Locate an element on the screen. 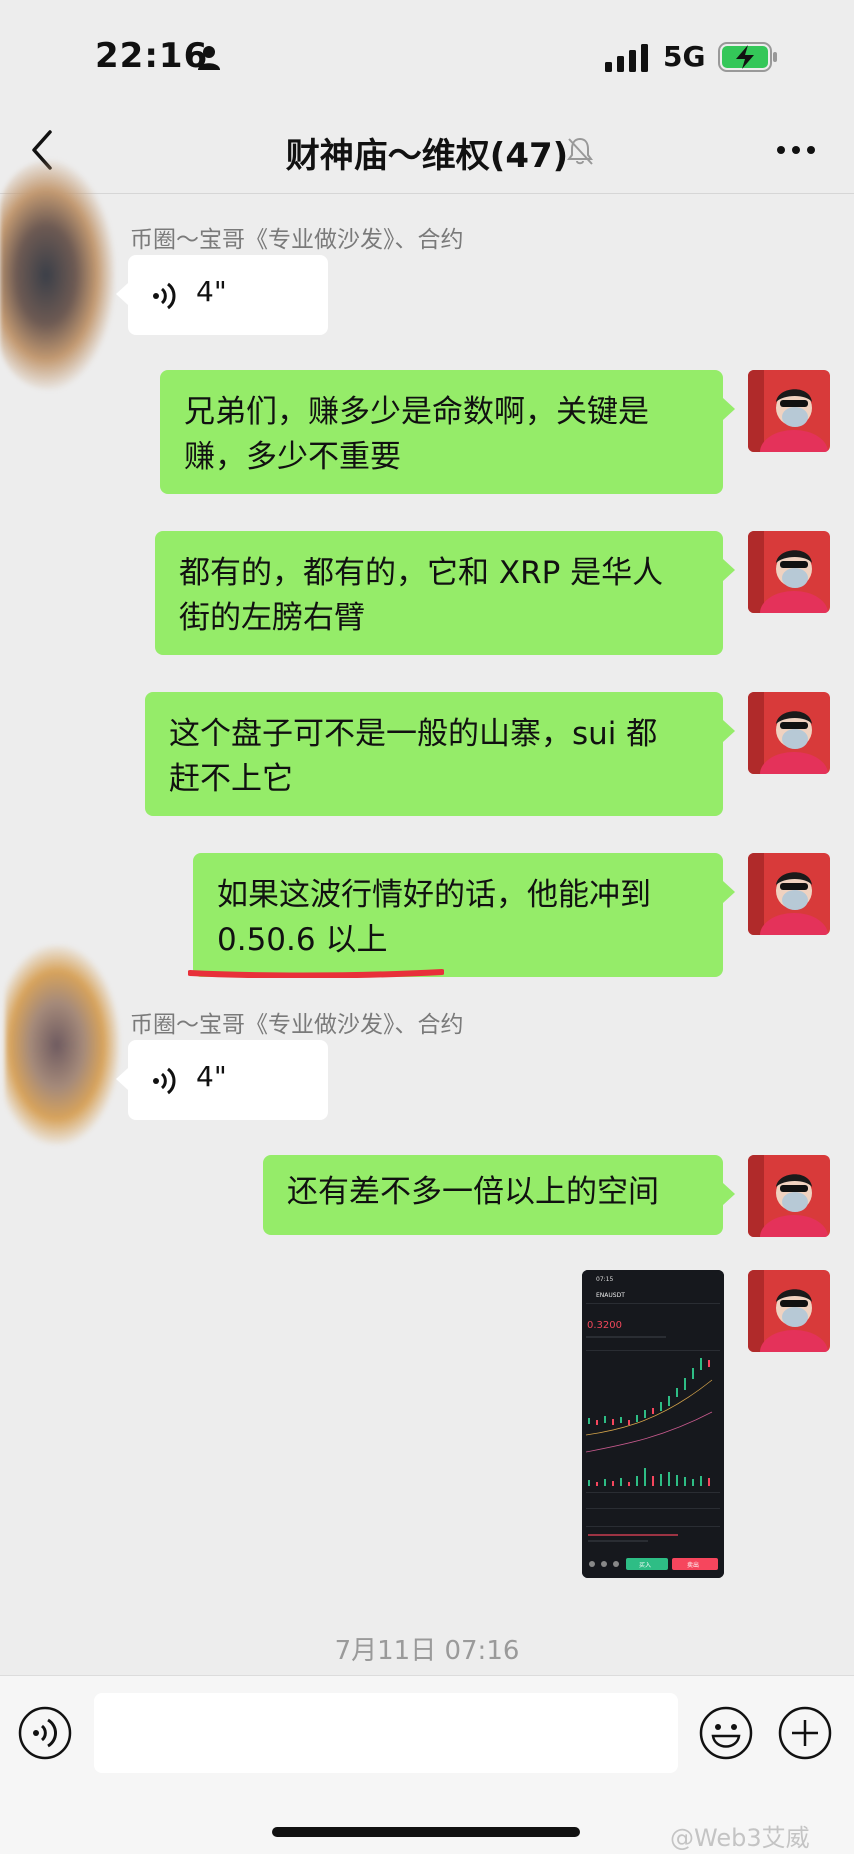 Image resolution: width=854 pixels, height=1854 pixels. message-text: 都有的，都有的，它和 XRP 是华人 街的左膀右臂 is located at coordinates (421, 595).